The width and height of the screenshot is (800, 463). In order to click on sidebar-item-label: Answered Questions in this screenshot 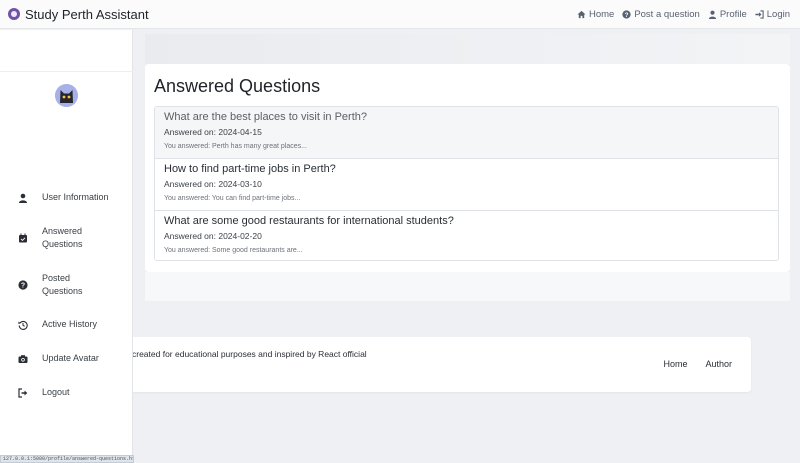, I will do `click(62, 237)`.